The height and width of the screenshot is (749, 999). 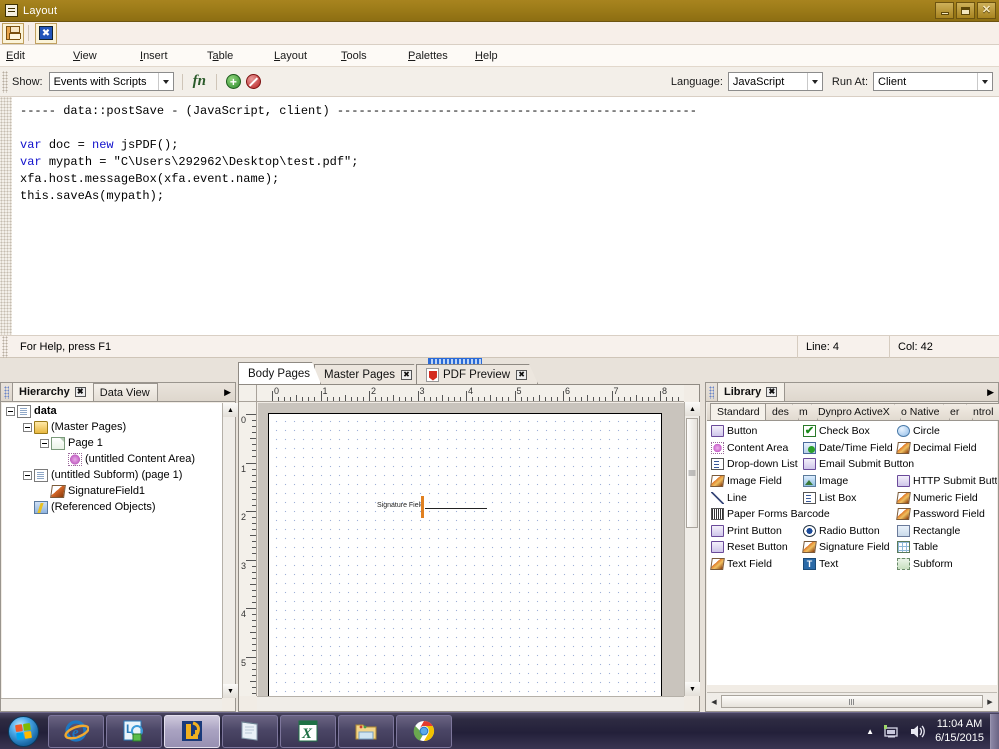 What do you see at coordinates (714, 702) in the screenshot?
I see `scroll-left-arrow: ◀` at bounding box center [714, 702].